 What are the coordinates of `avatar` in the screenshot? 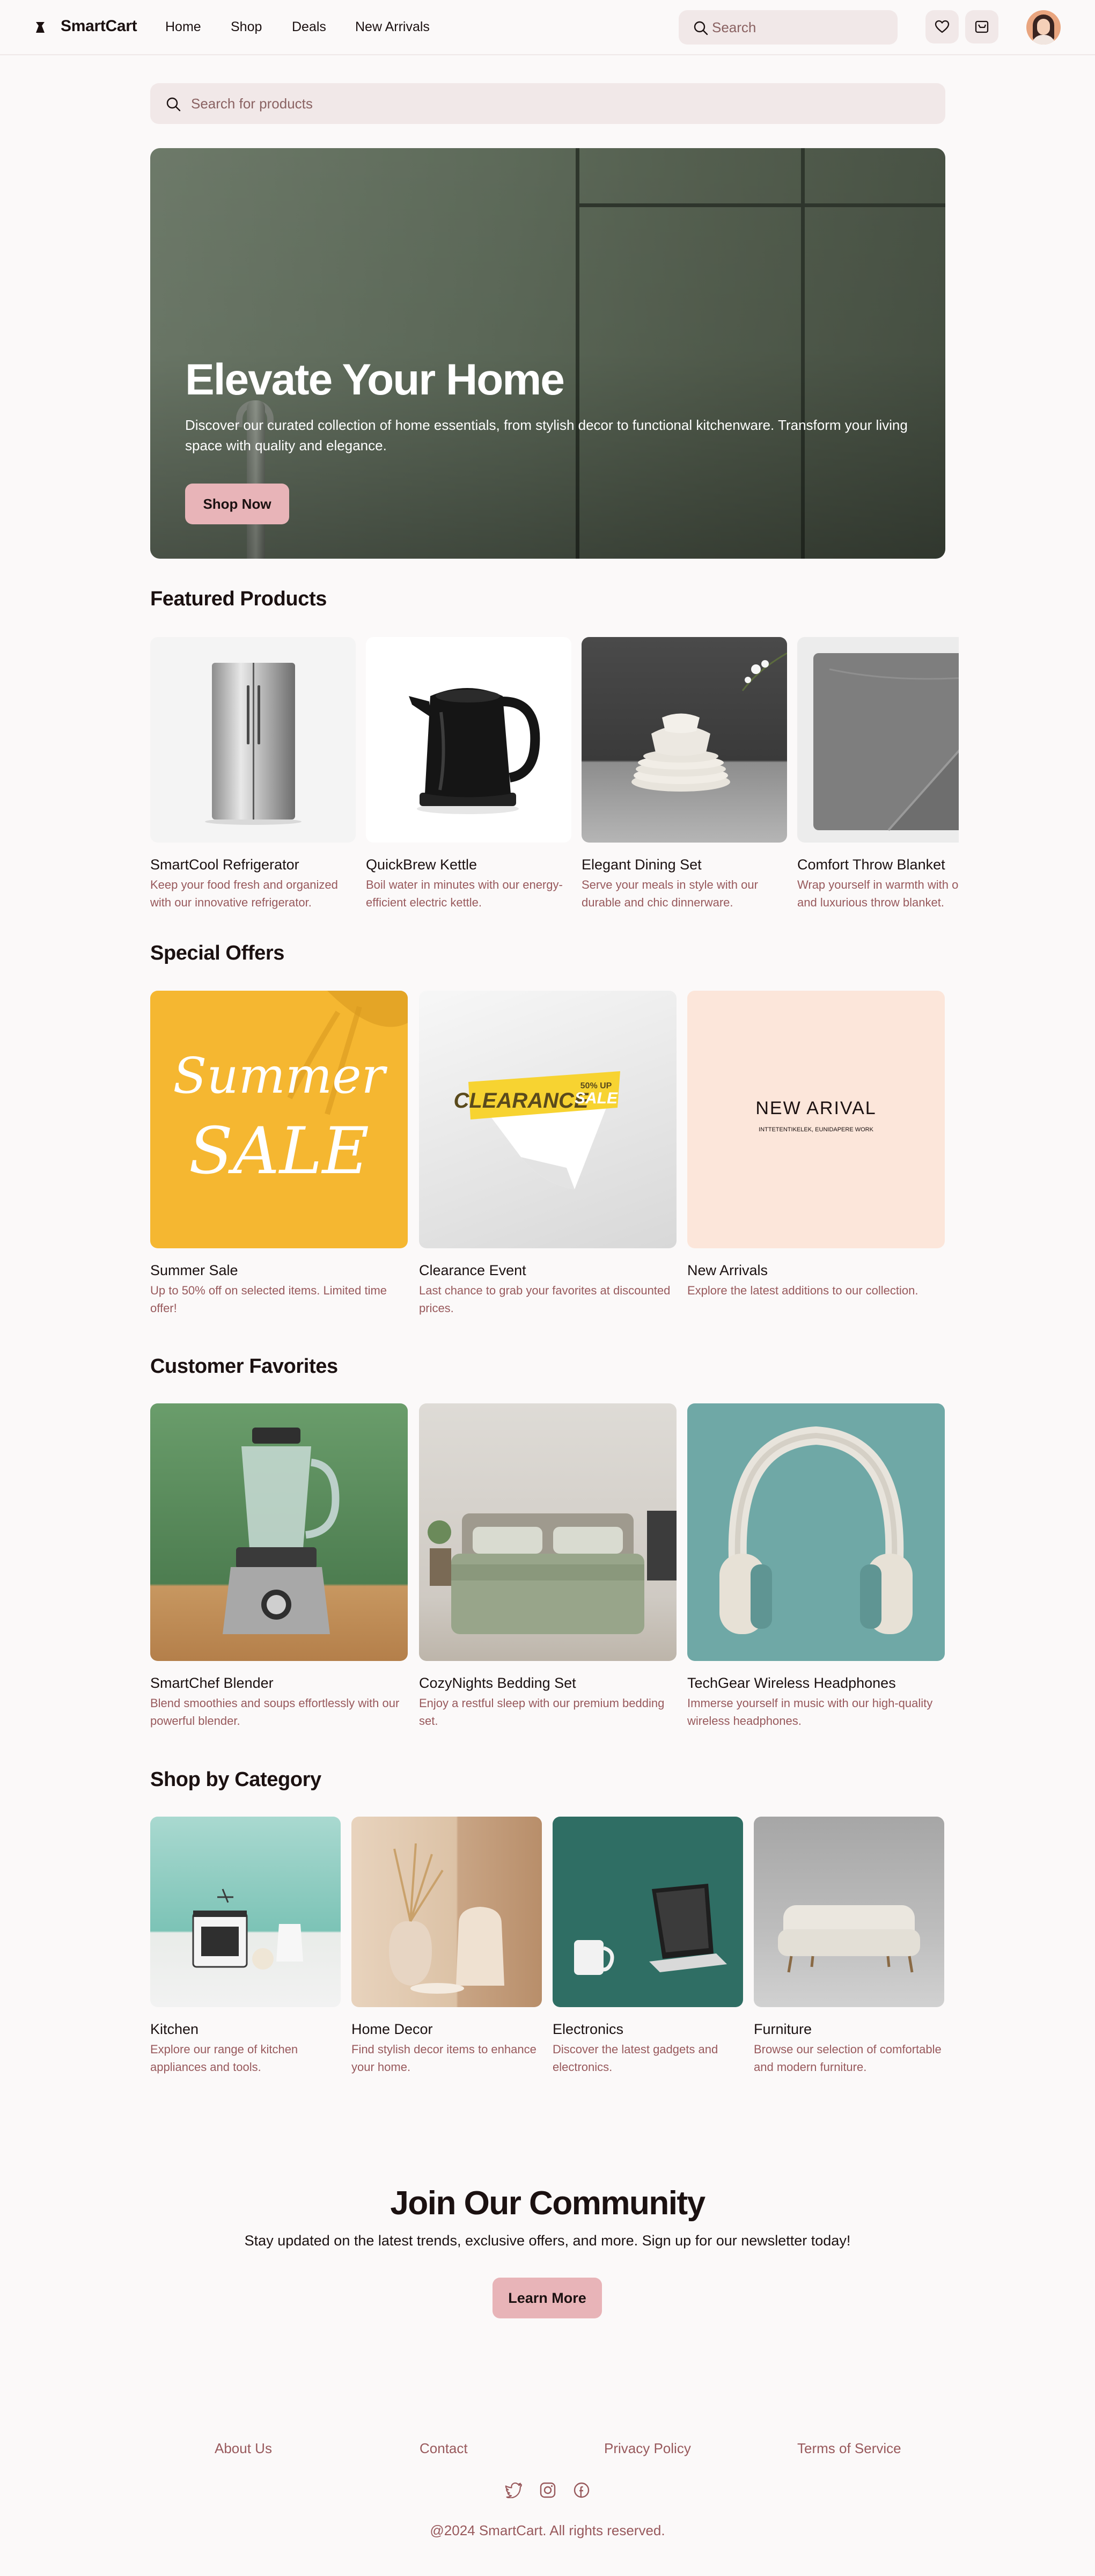 It's located at (1043, 27).